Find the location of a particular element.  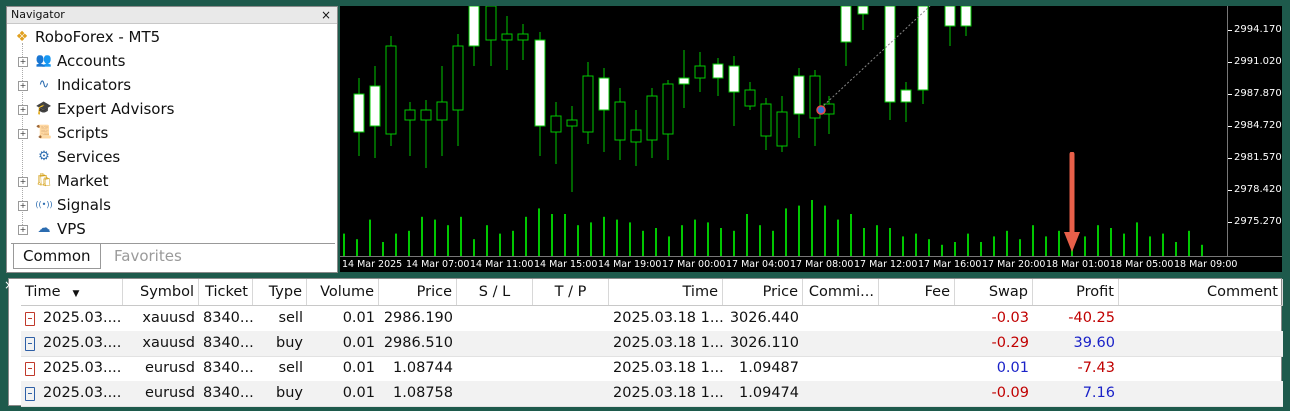

time-tick-label: 17 Mar 00:00 is located at coordinates (694, 264).